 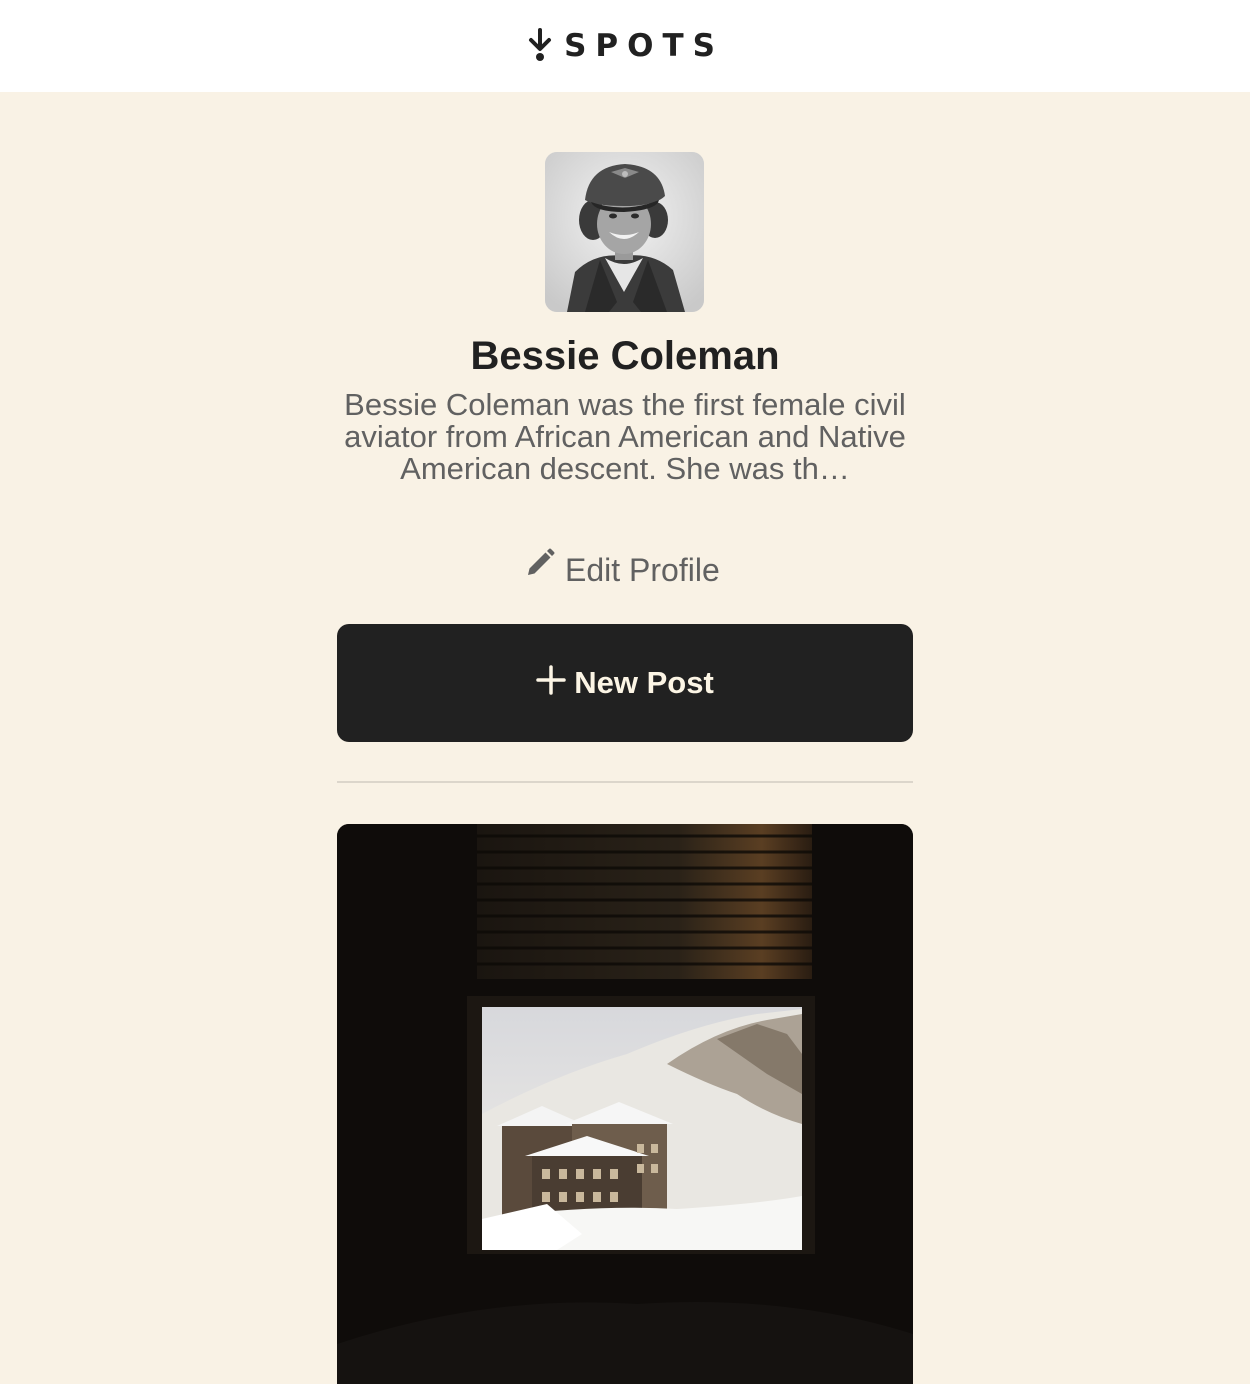 I want to click on arrow-down-dot-icon, so click(x=540, y=44).